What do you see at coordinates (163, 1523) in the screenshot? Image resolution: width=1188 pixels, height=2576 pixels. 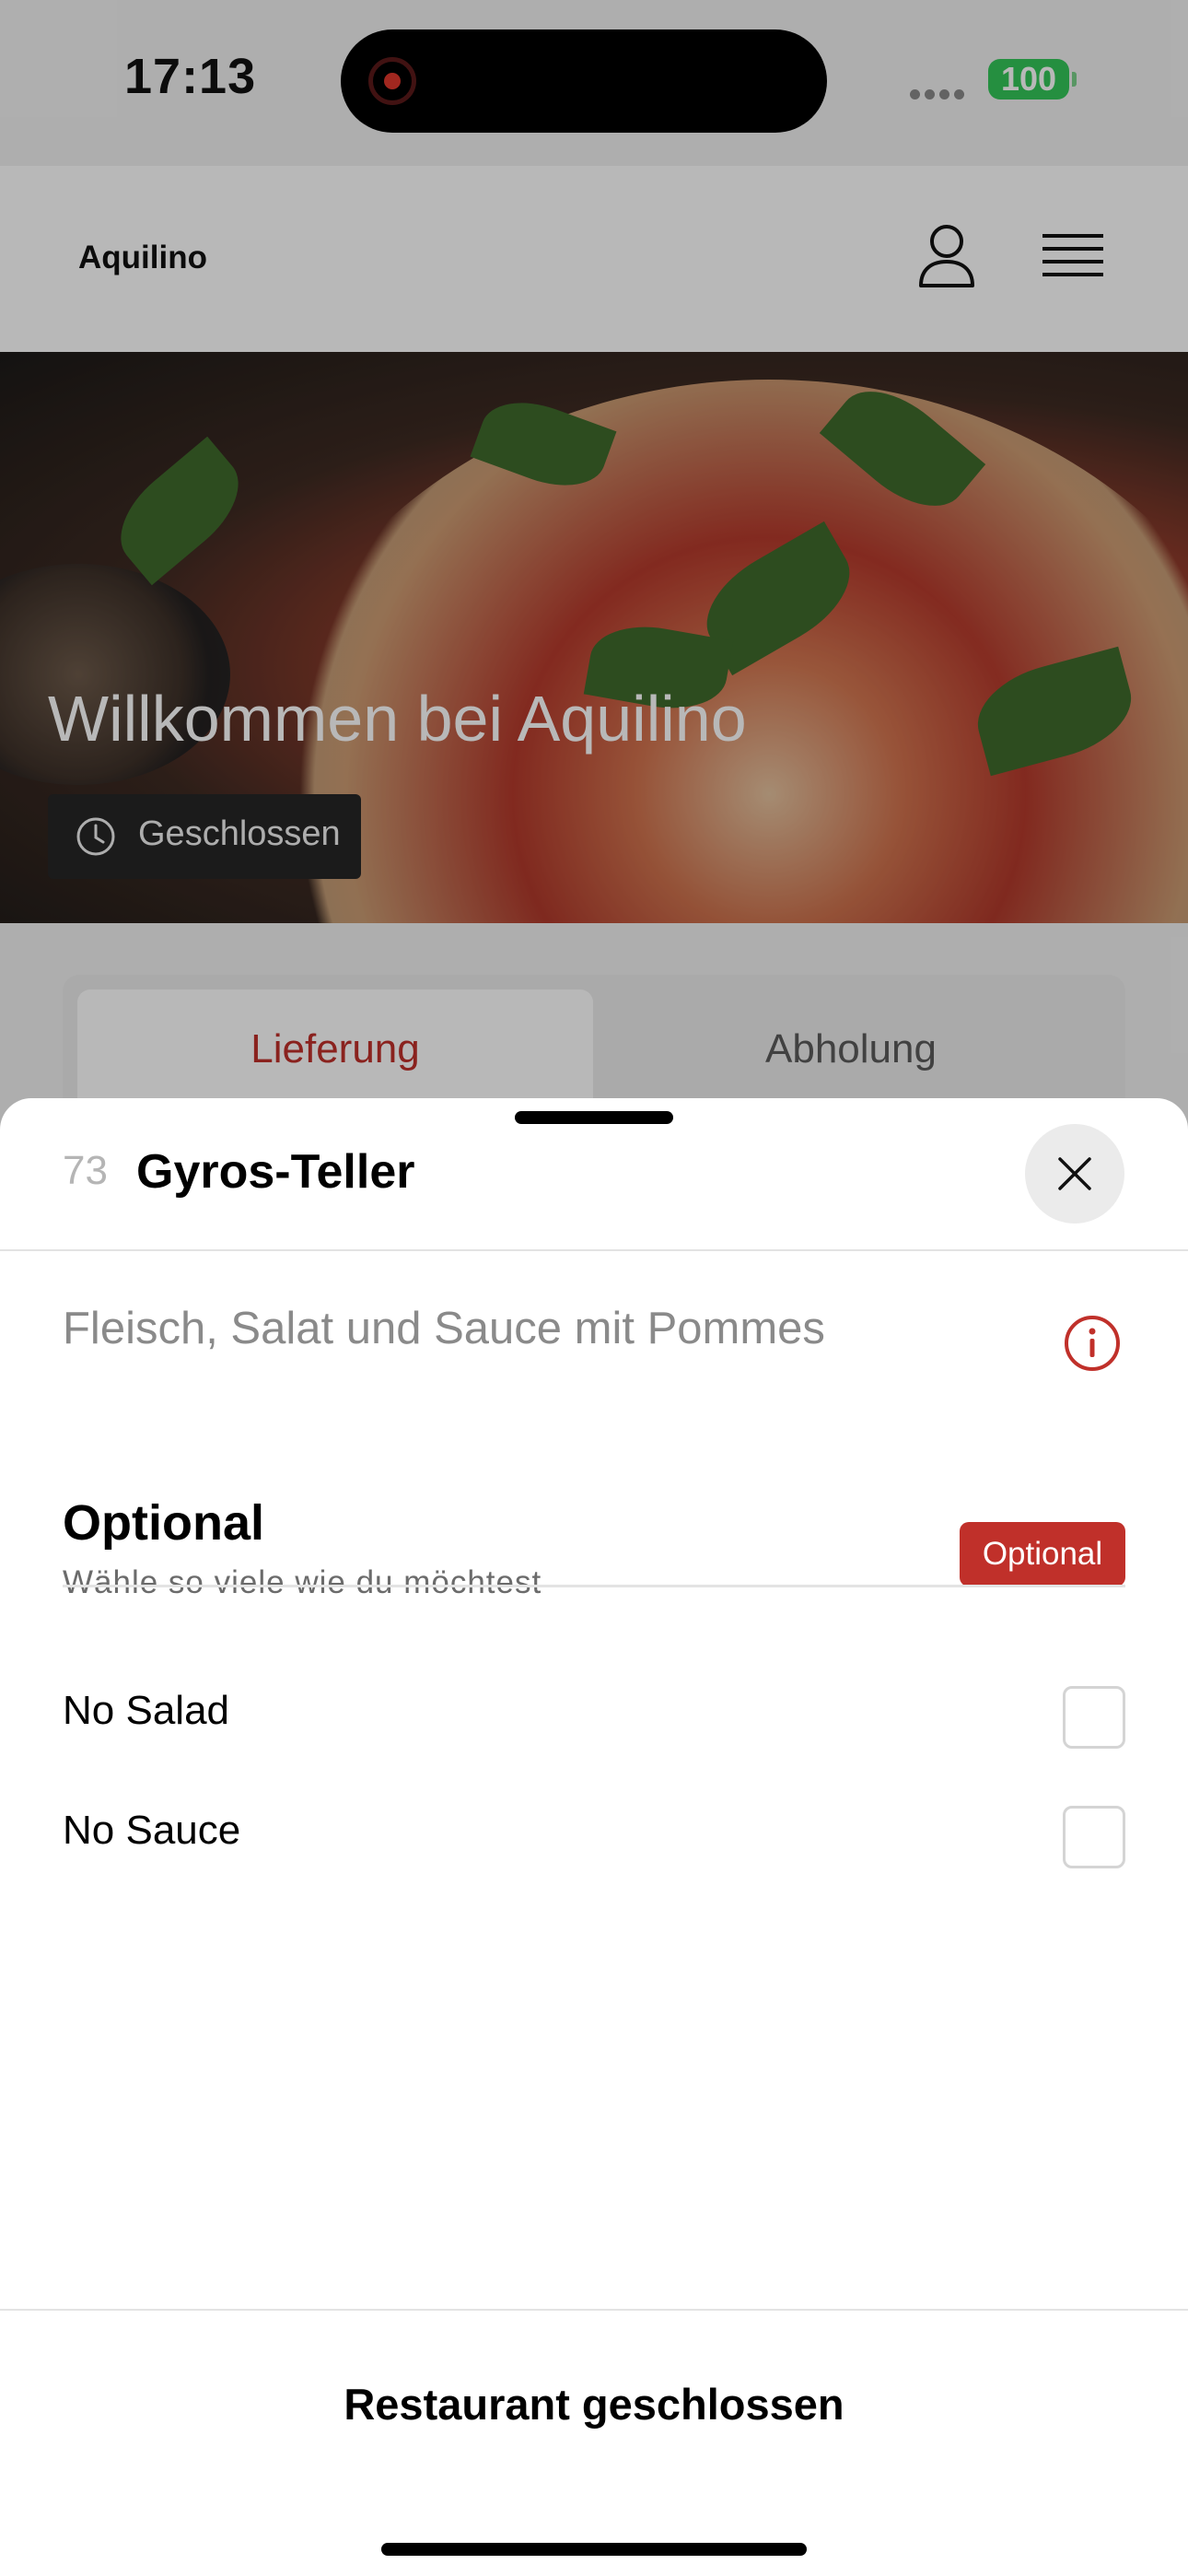 I see `option-group-title: Optional` at bounding box center [163, 1523].